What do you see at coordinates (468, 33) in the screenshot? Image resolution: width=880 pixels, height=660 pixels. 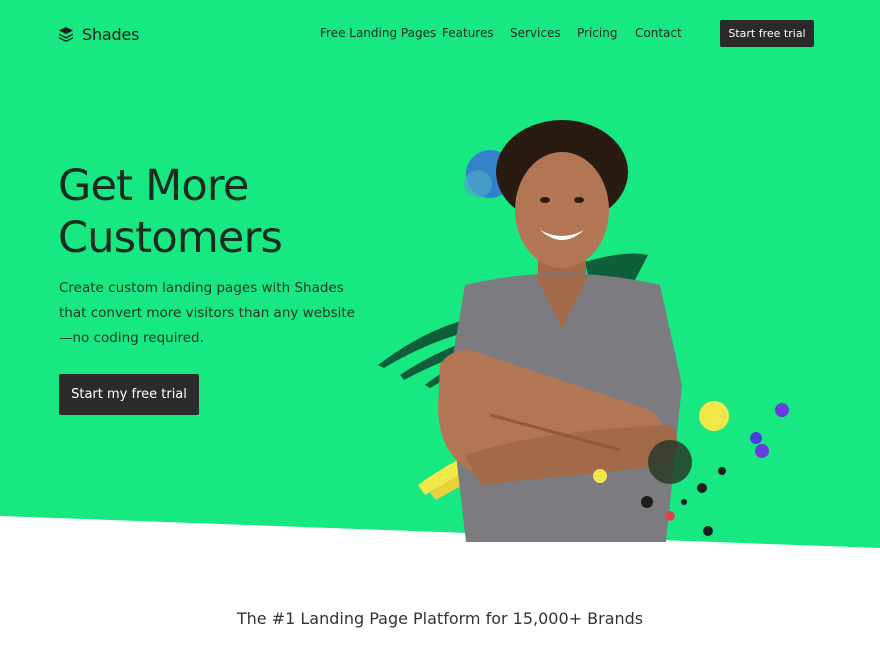 I see `nav-link-features: Features` at bounding box center [468, 33].